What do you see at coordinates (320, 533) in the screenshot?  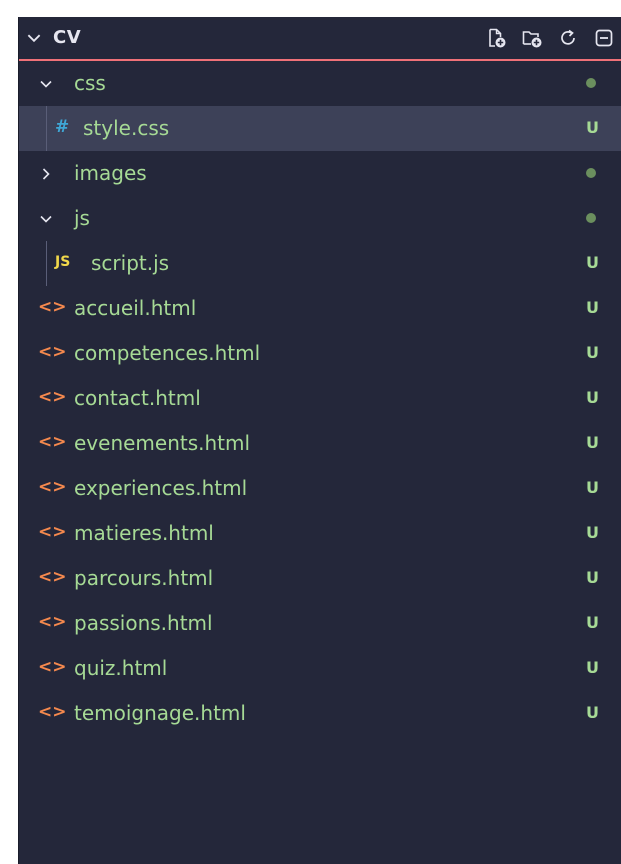 I see `file-item-matieres-html: <> matieres.html U` at bounding box center [320, 533].